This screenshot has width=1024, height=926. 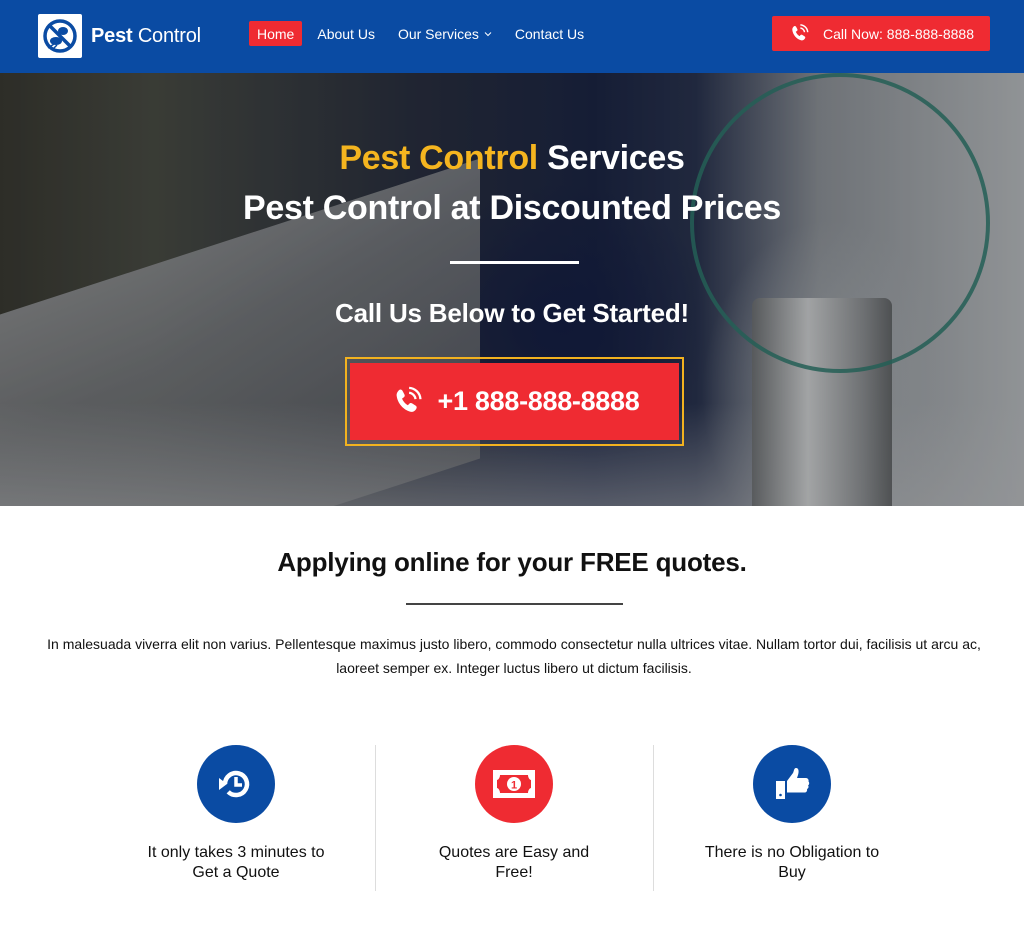 What do you see at coordinates (60, 36) in the screenshot?
I see `no-pest-icon` at bounding box center [60, 36].